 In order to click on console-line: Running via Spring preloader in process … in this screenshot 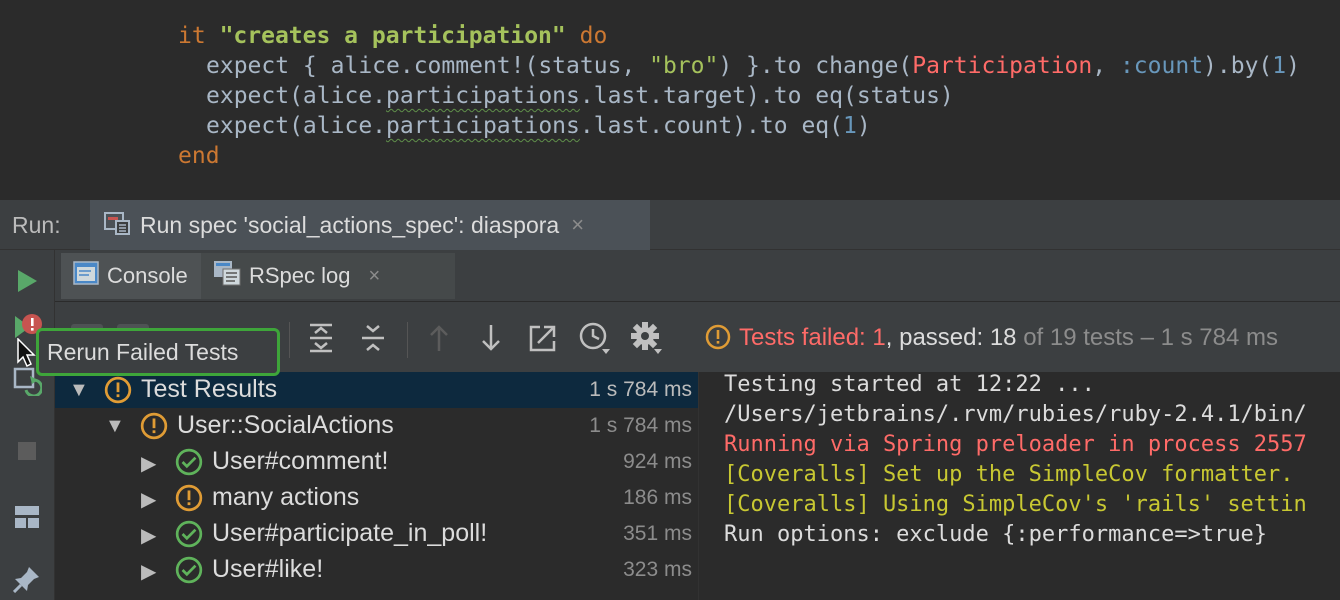, I will do `click(1015, 444)`.